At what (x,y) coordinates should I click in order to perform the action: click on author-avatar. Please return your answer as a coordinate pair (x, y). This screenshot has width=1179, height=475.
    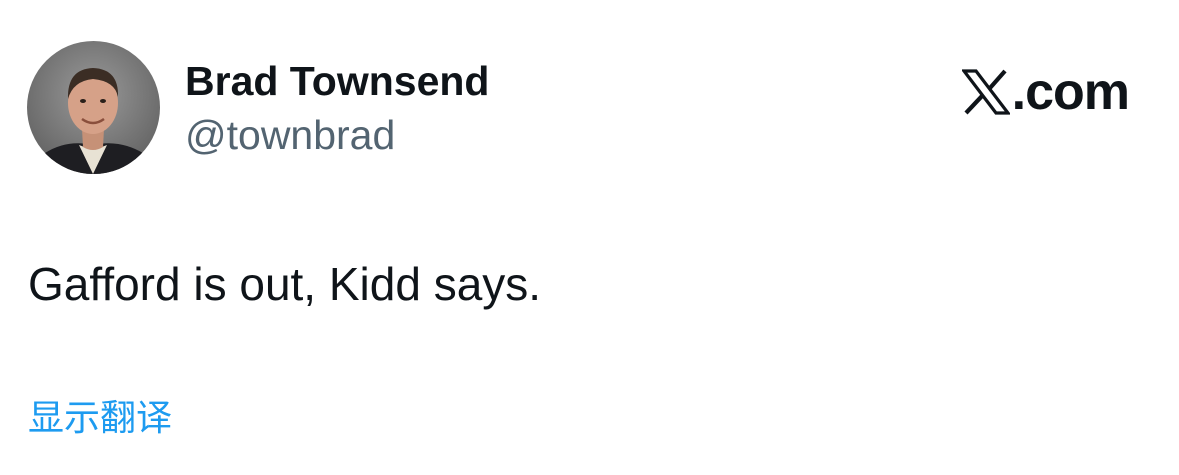
    Looking at the image, I should click on (93, 107).